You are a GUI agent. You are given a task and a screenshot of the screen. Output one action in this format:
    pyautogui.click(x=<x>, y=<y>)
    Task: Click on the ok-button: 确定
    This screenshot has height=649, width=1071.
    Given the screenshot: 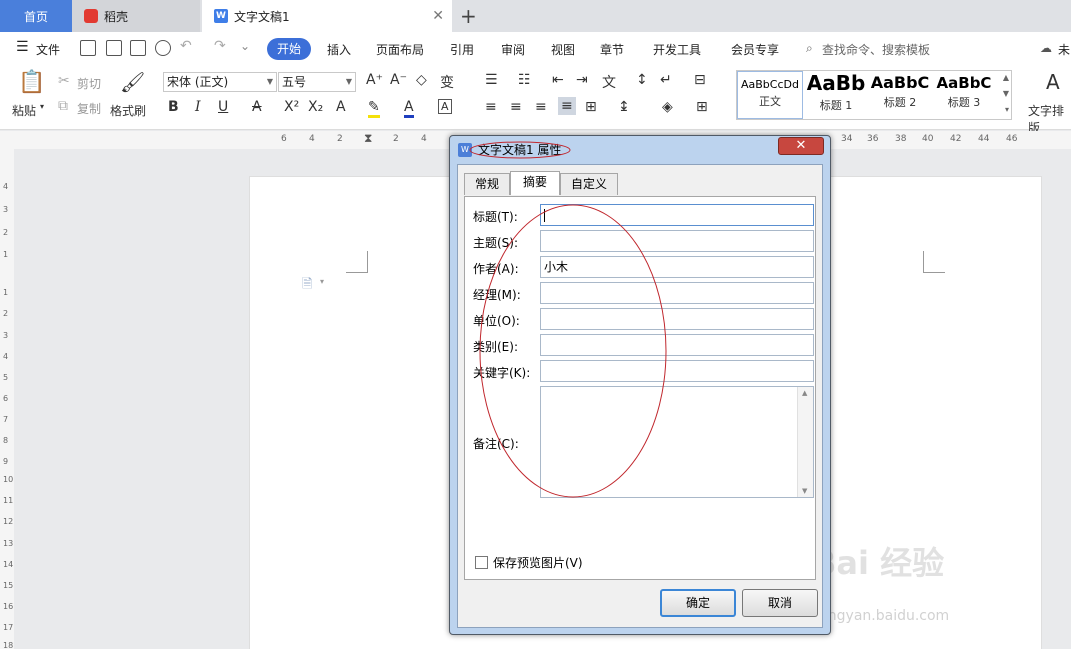 What is the action you would take?
    pyautogui.click(x=698, y=603)
    